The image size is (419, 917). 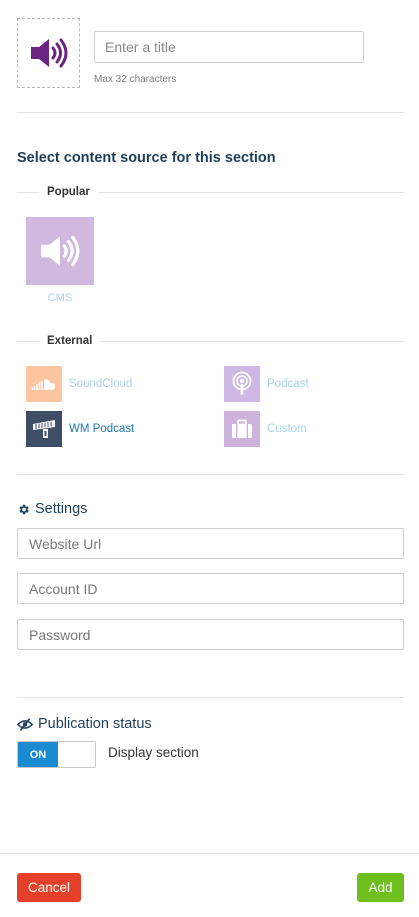 I want to click on website-url-input, so click(x=210, y=543).